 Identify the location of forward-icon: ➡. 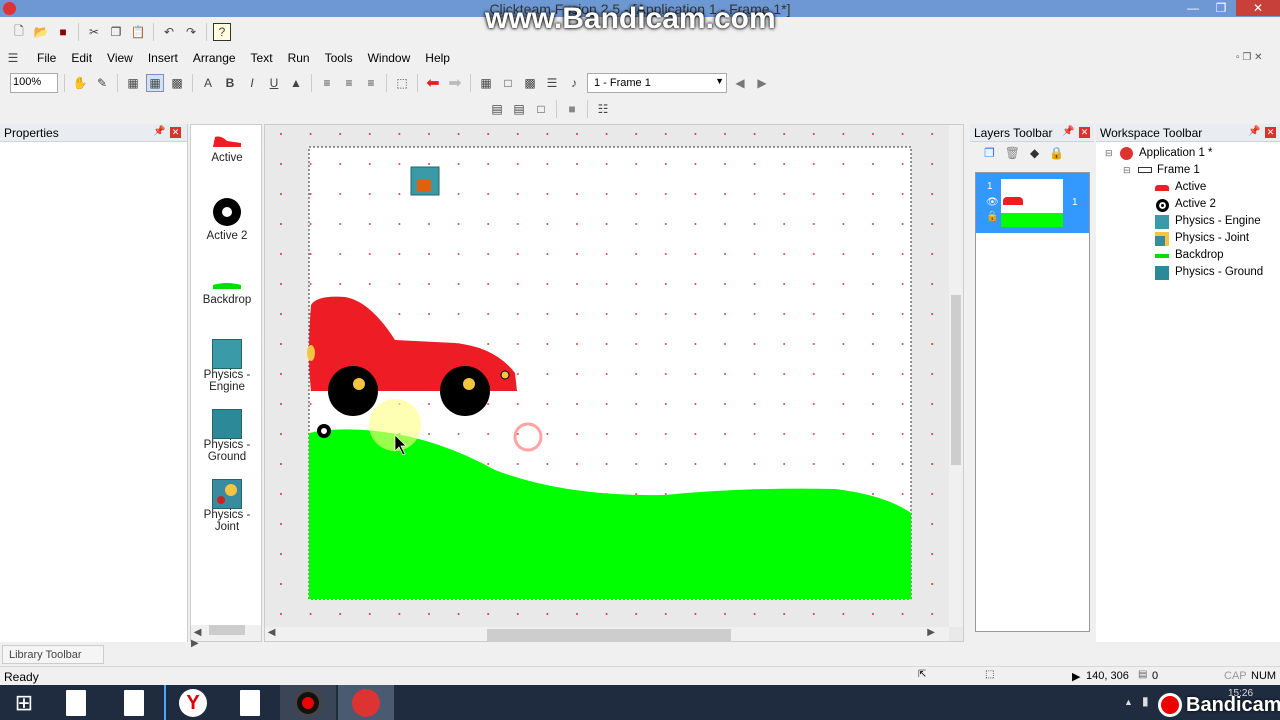
(455, 83).